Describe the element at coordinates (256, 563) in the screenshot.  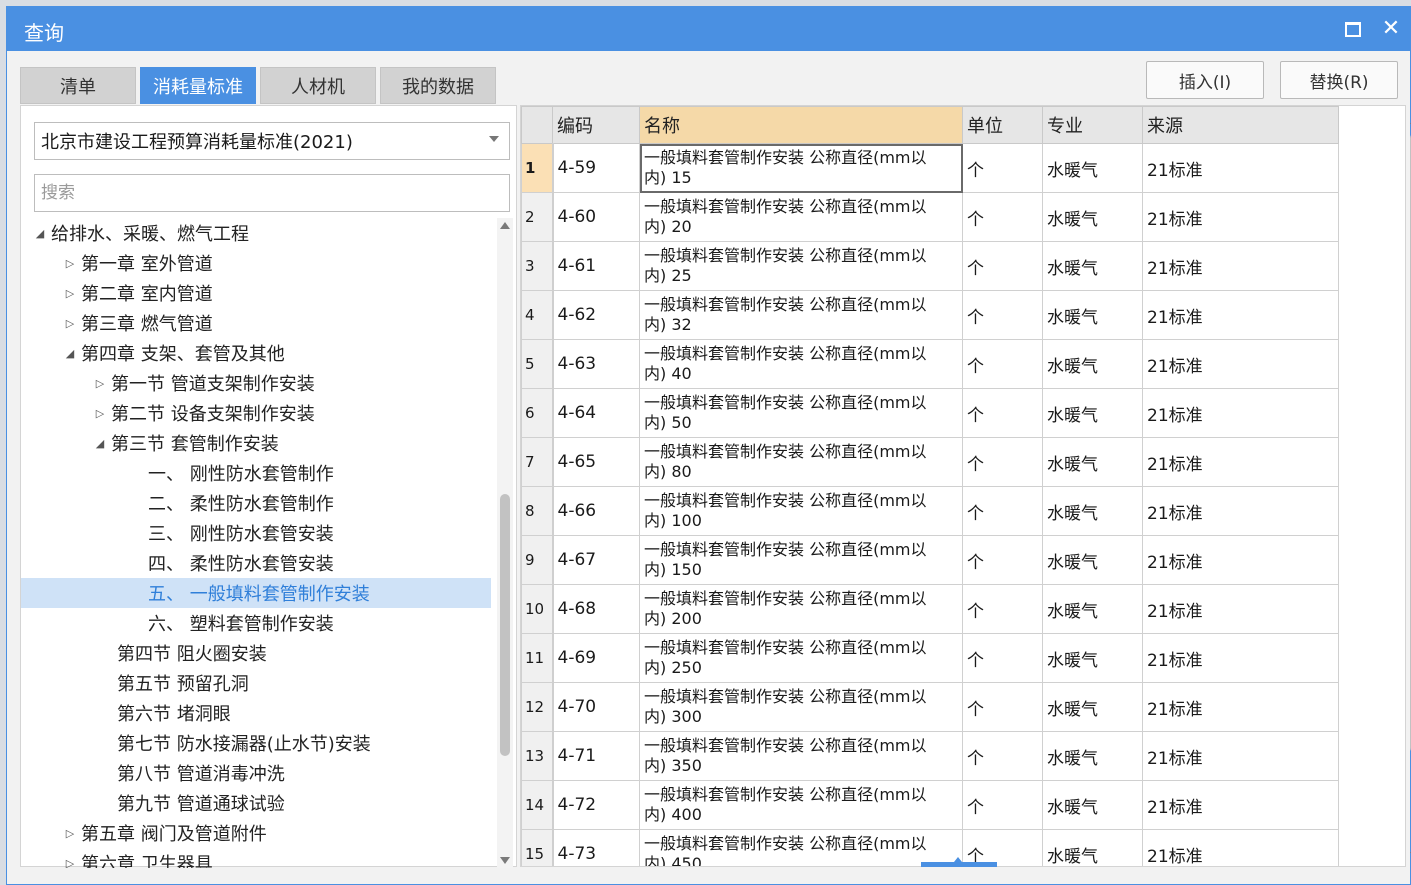
I see `tree-node: 四、 柔性防水套管安装` at that location.